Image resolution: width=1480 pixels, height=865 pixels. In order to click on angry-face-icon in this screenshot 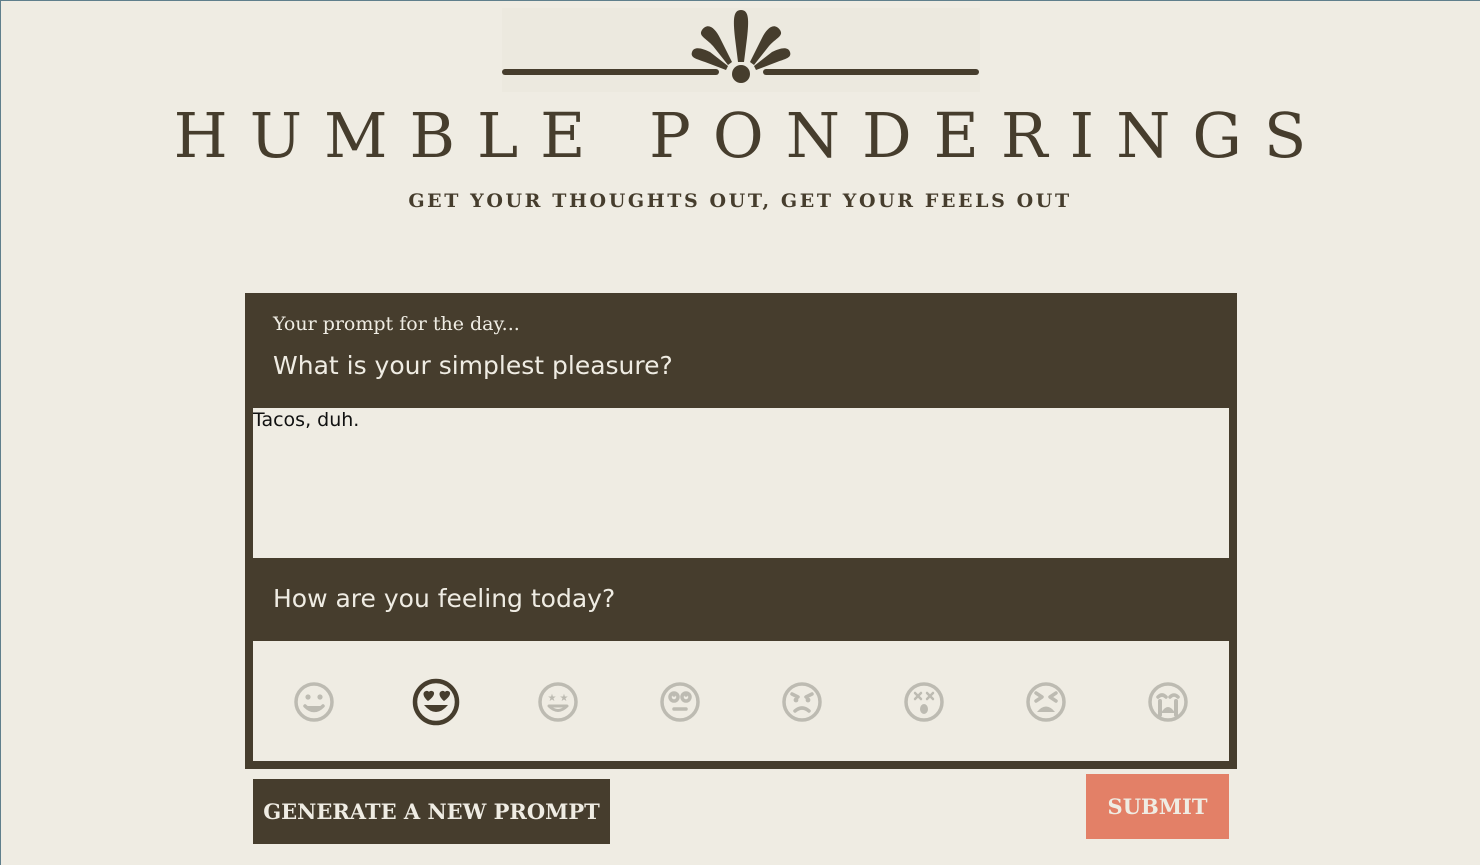, I will do `click(802, 702)`.